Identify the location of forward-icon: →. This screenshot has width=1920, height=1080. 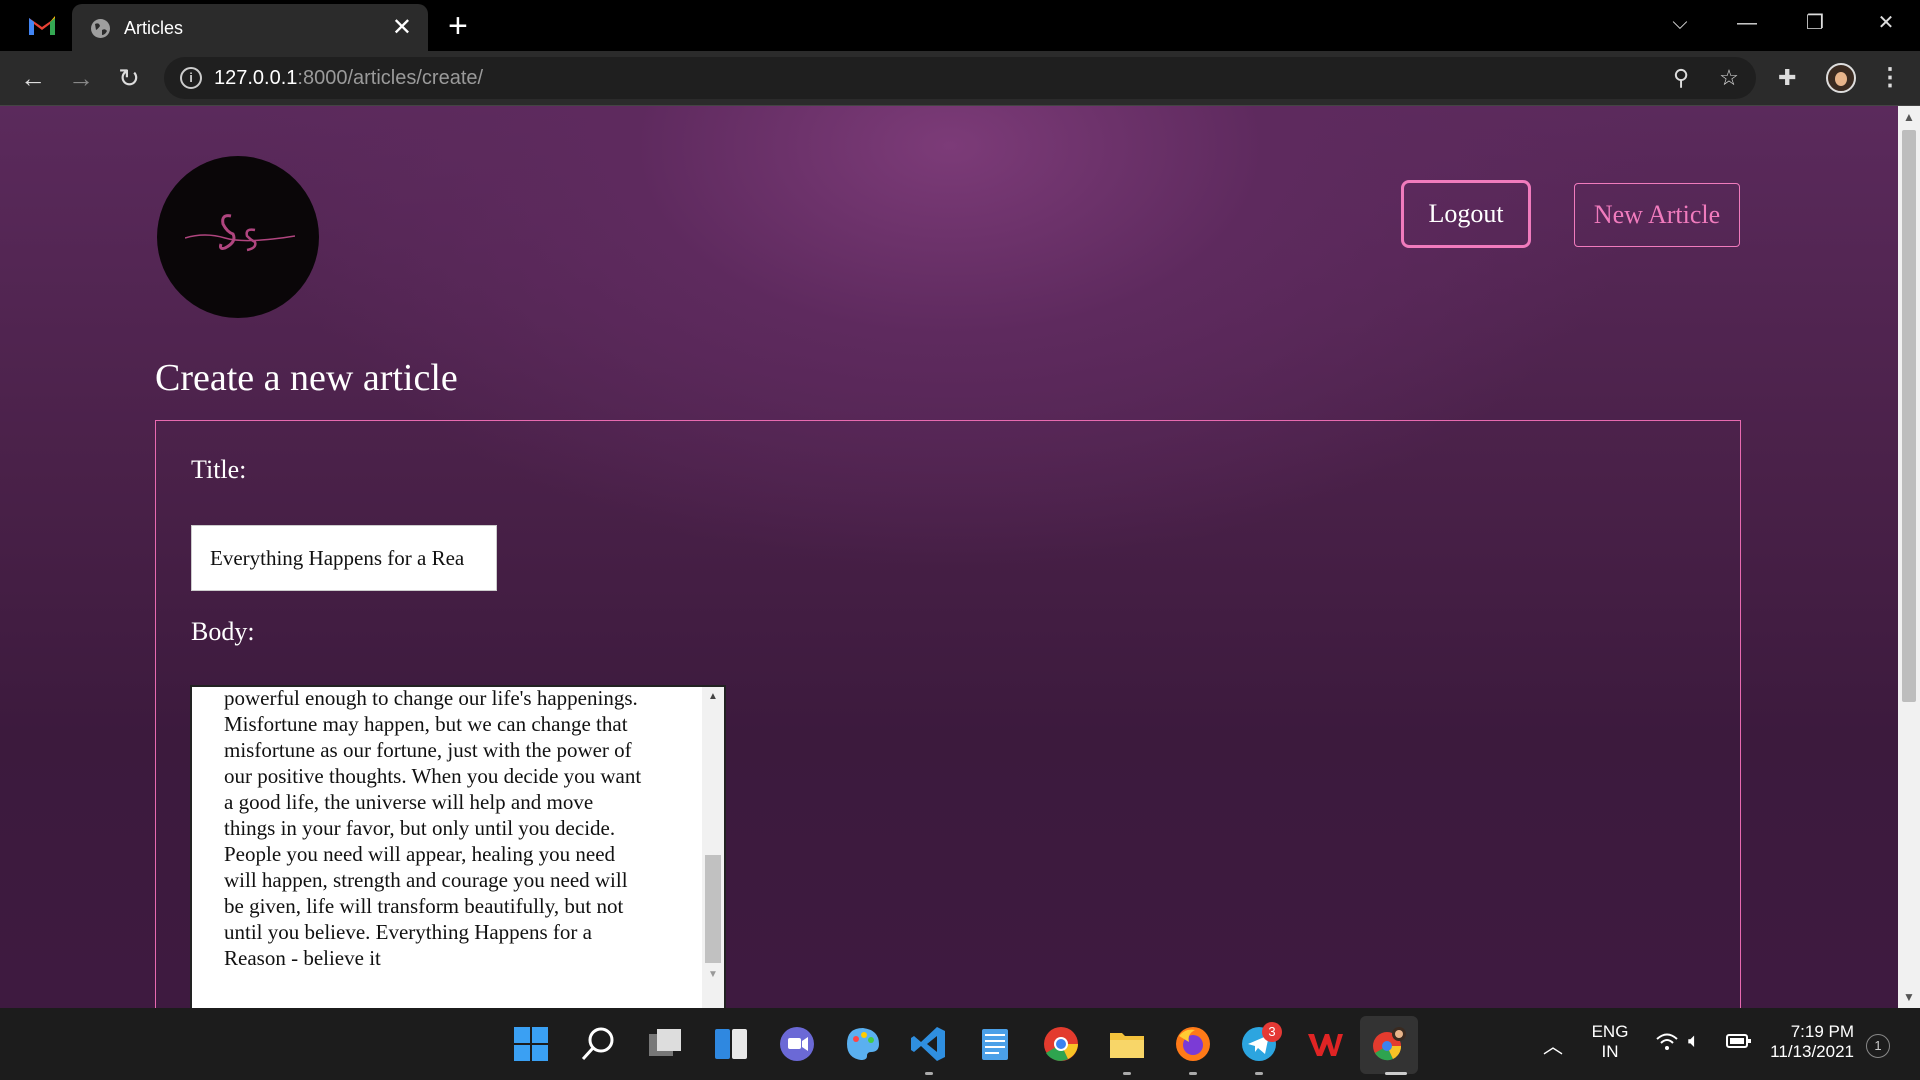
(81, 78).